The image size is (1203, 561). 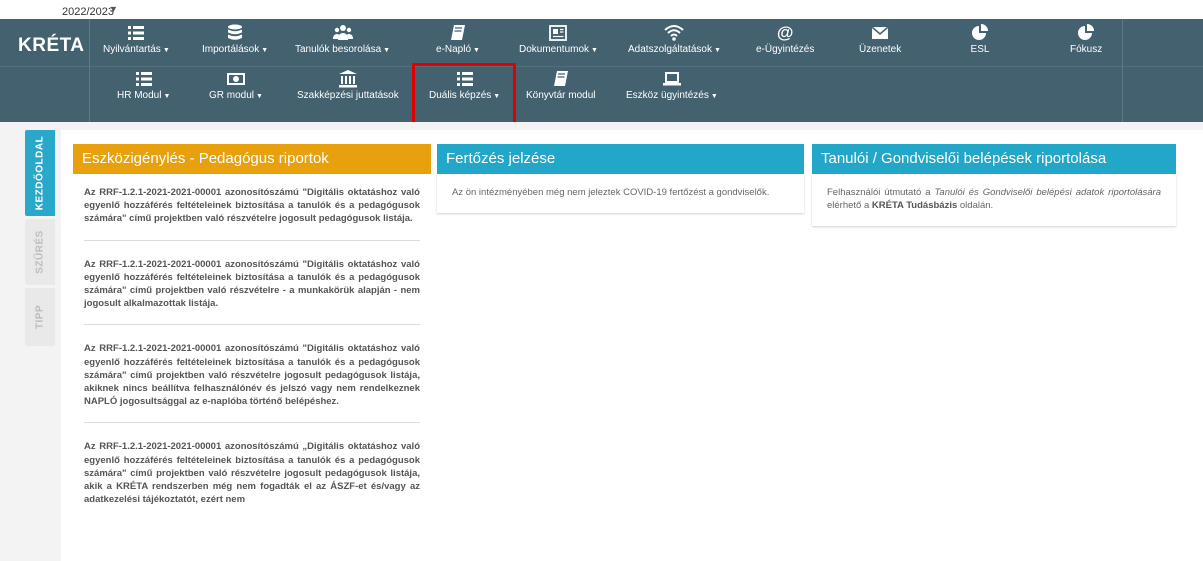 I want to click on nav-eszkoz-ugyintezes: Eszköz ügyintézés ▼, so click(x=672, y=85).